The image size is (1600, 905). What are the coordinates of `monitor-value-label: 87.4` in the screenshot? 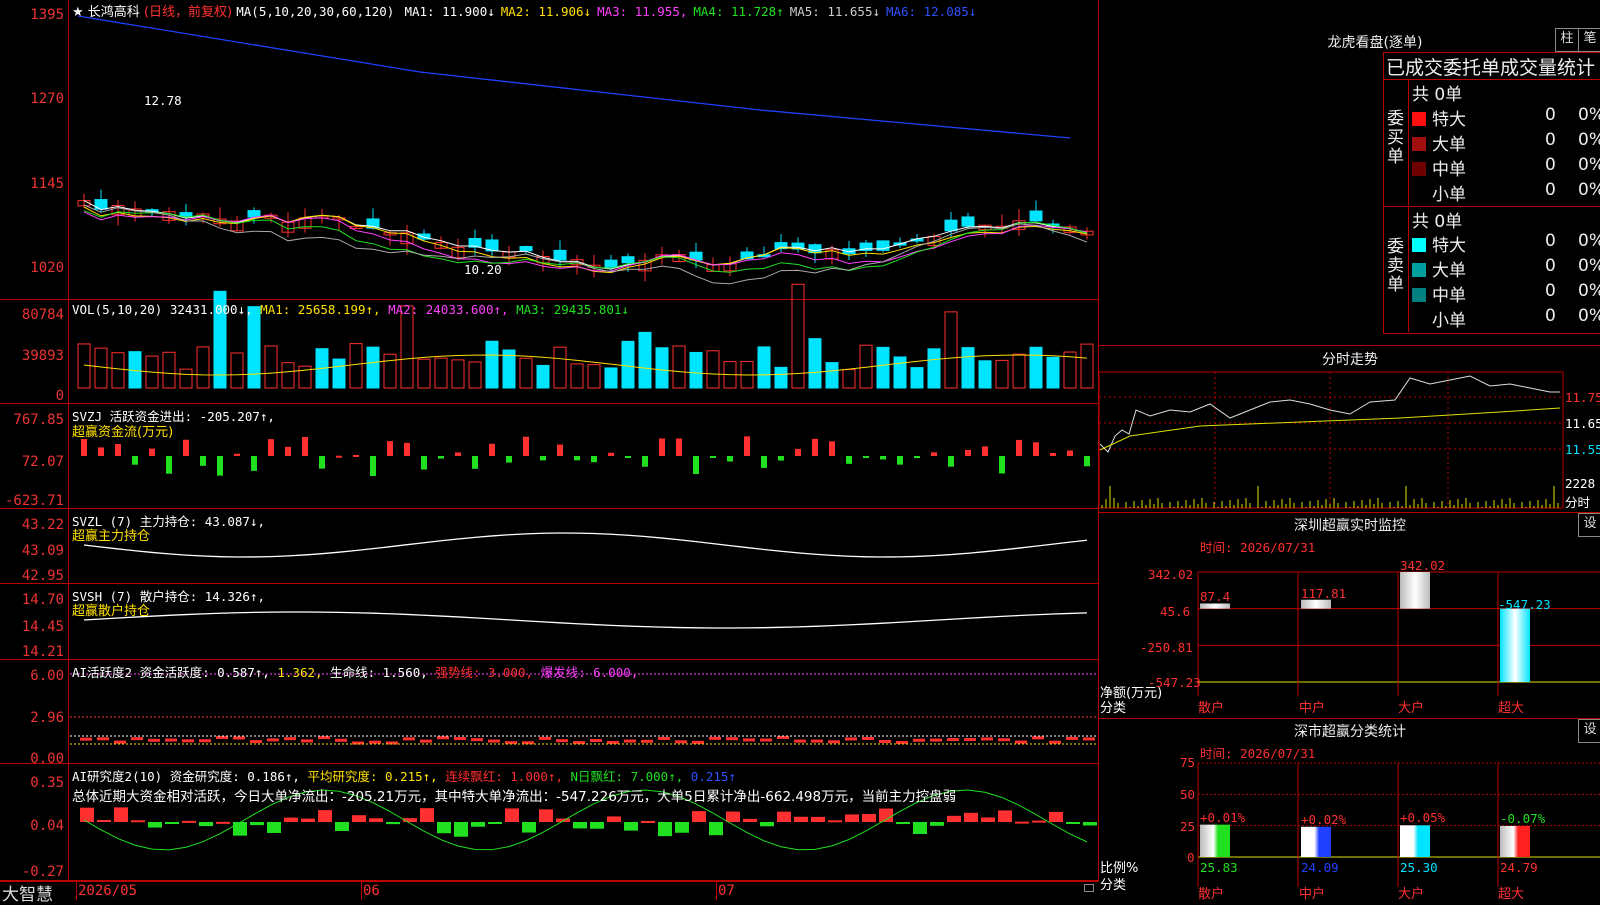 It's located at (1215, 597).